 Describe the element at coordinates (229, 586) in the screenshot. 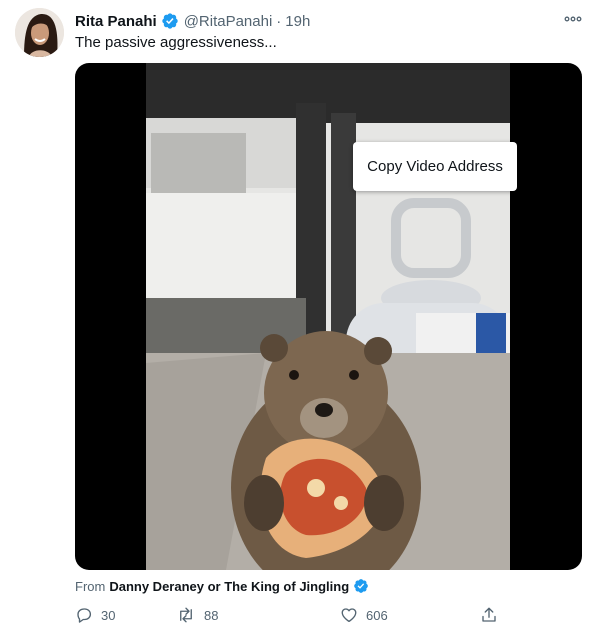

I see `attribution-source-link: Danny Deraney or The King of Jingling` at that location.